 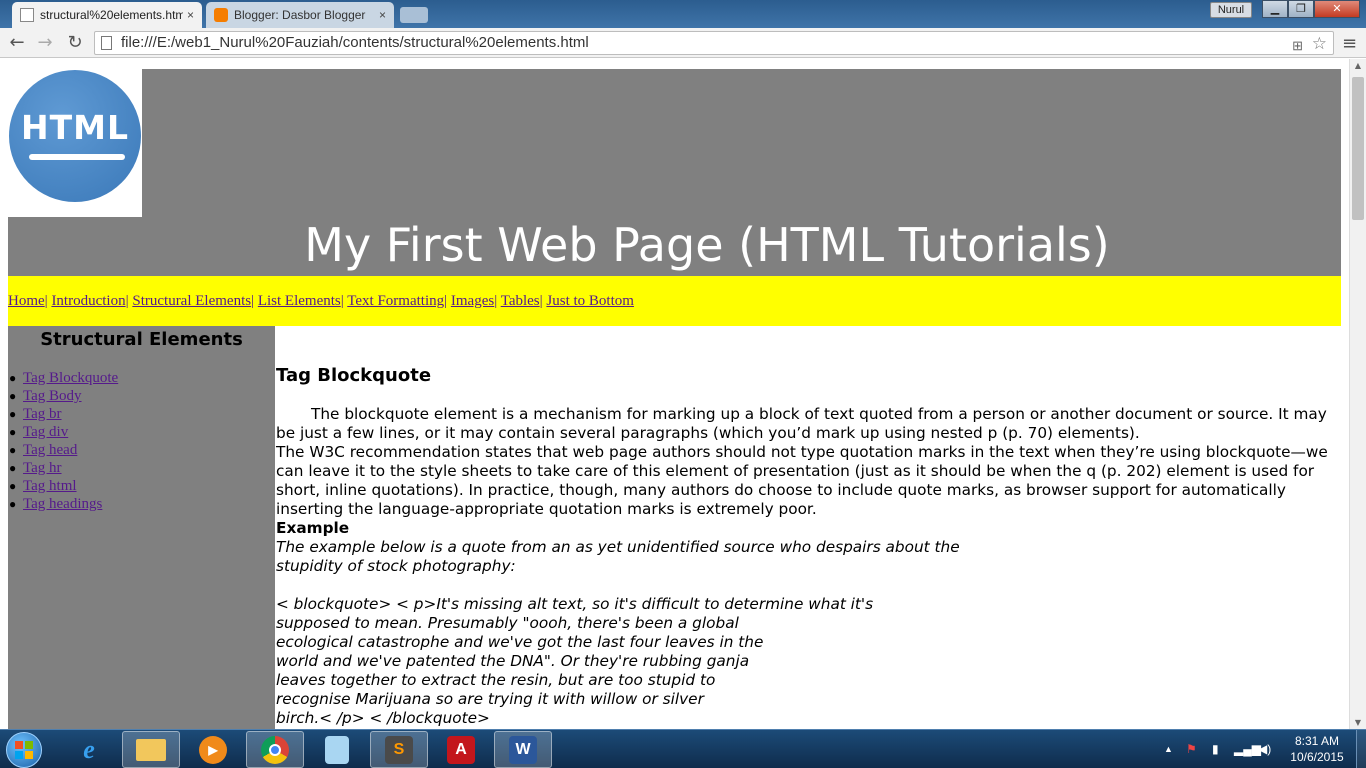 I want to click on vertical-scrollbar: ▲ ▼, so click(x=1357, y=394).